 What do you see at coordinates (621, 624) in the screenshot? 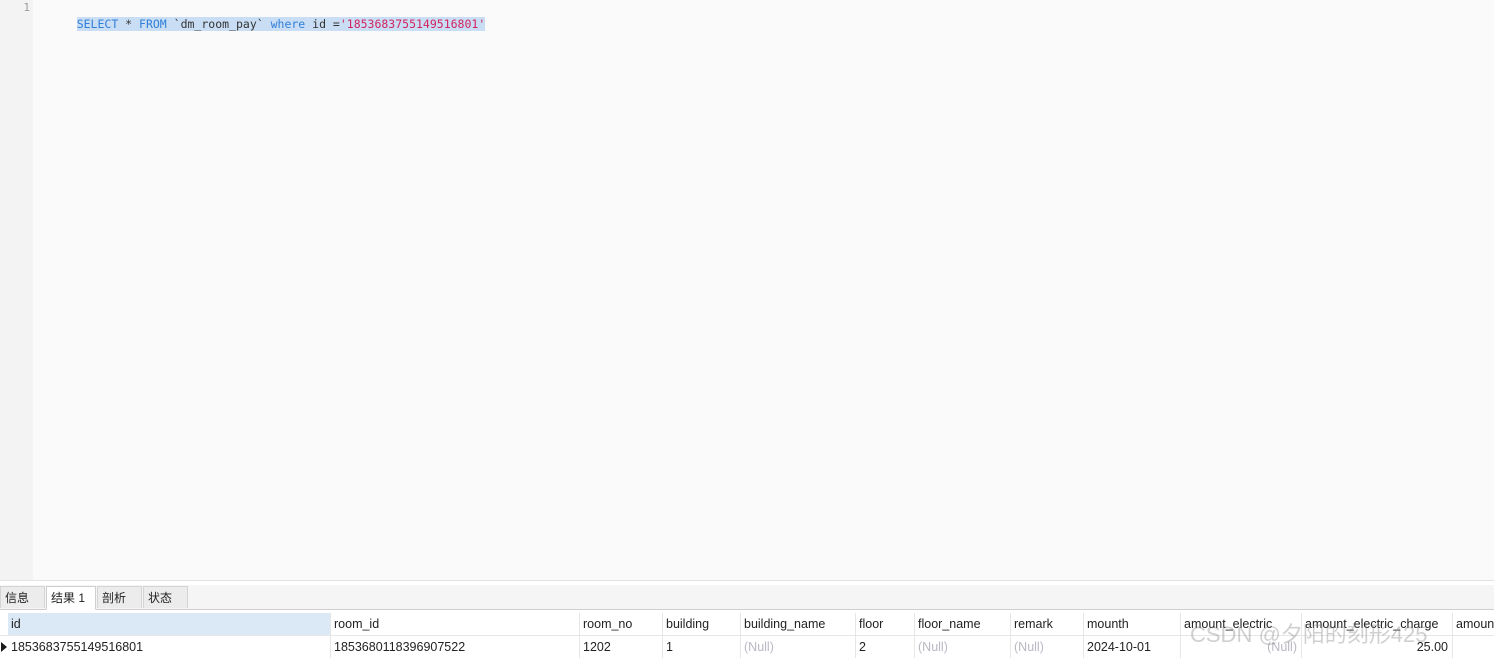
I see `column-header-room-no: room_no` at bounding box center [621, 624].